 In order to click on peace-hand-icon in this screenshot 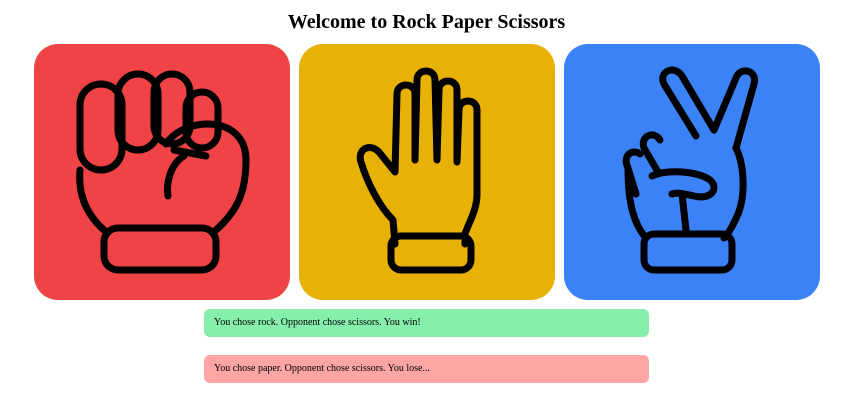, I will do `click(690, 170)`.